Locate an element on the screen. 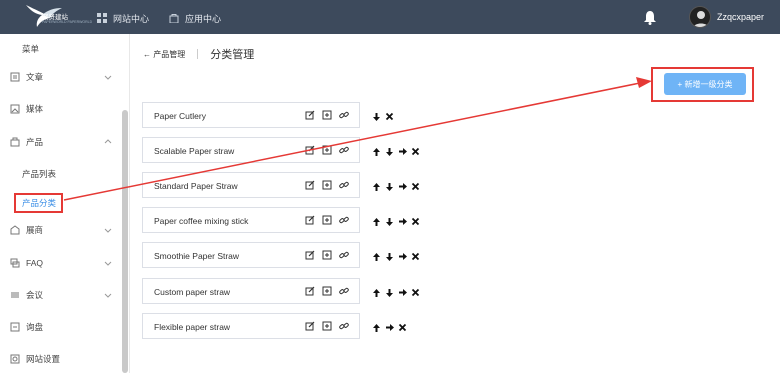 Image resolution: width=780 pixels, height=373 pixels. page-title: 分类管理 is located at coordinates (232, 55).